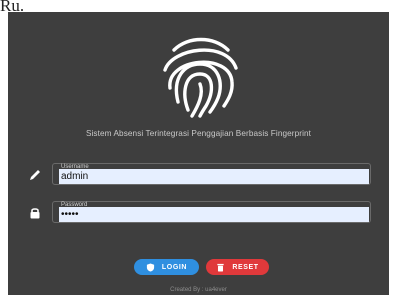 The height and width of the screenshot is (295, 393). Describe the element at coordinates (174, 267) in the screenshot. I see `login-label: LOGIN` at that location.